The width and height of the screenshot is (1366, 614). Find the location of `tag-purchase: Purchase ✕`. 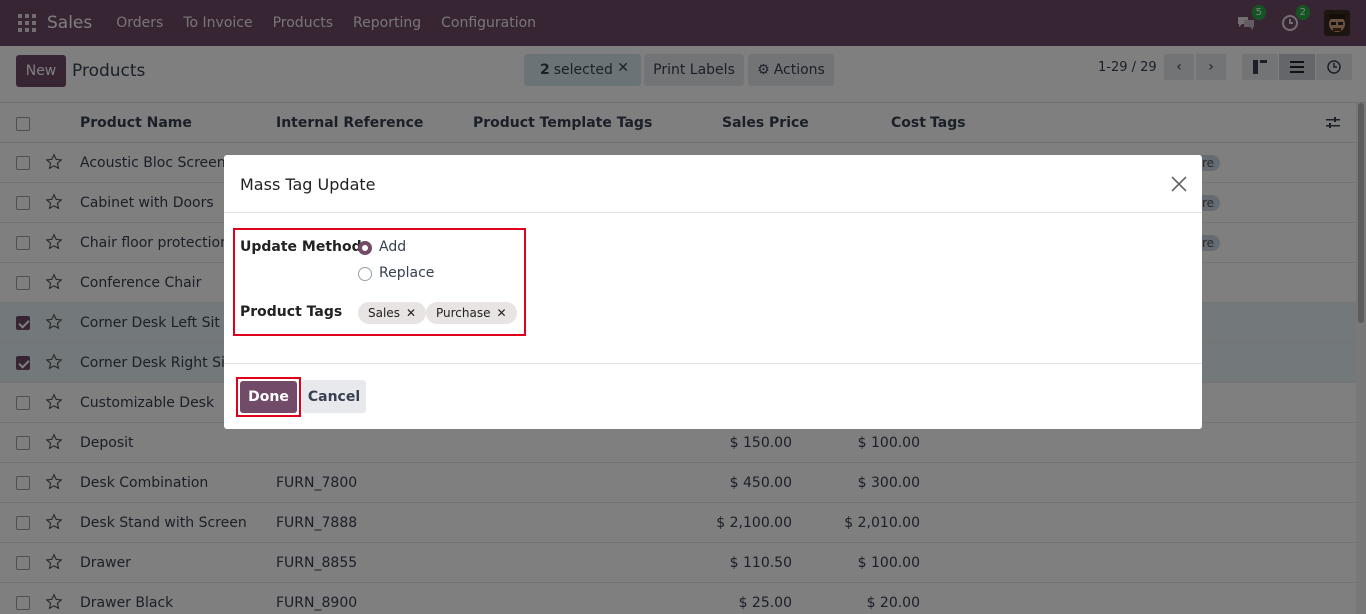

tag-purchase: Purchase ✕ is located at coordinates (471, 313).